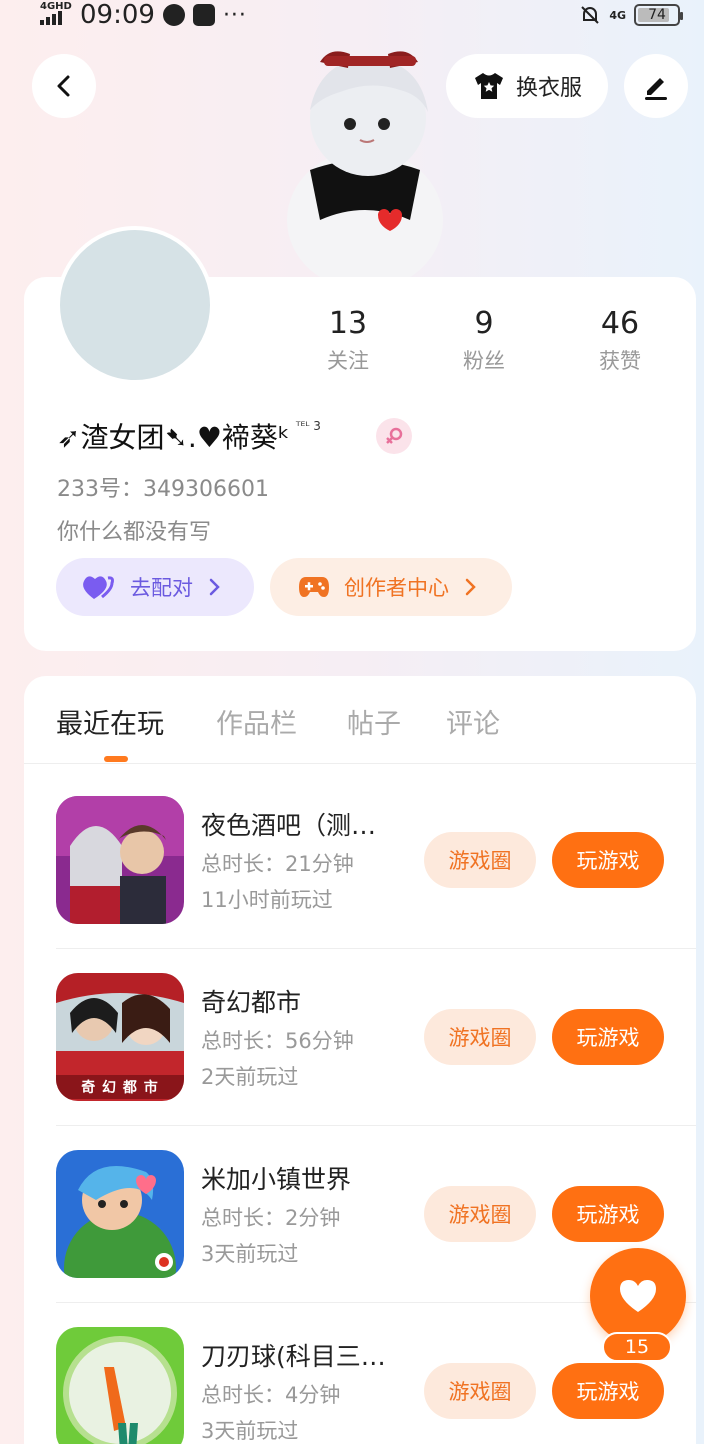  I want to click on game-duration: 总时长：56分钟, so click(277, 1041).